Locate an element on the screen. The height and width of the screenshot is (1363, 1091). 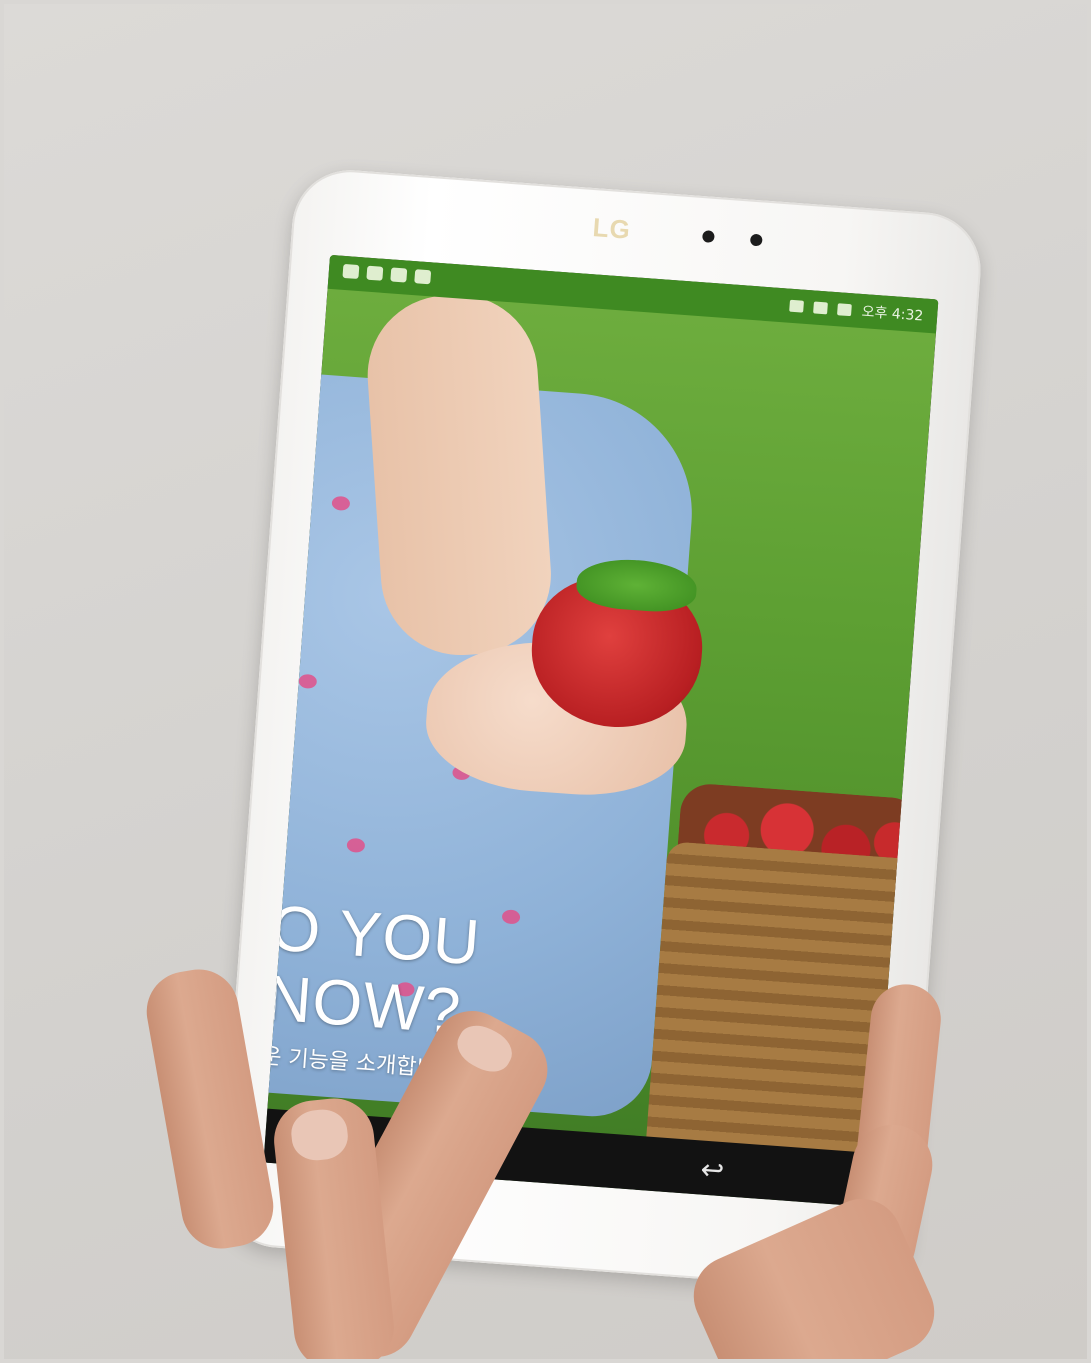
back-icon: ↩ is located at coordinates (712, 1170).